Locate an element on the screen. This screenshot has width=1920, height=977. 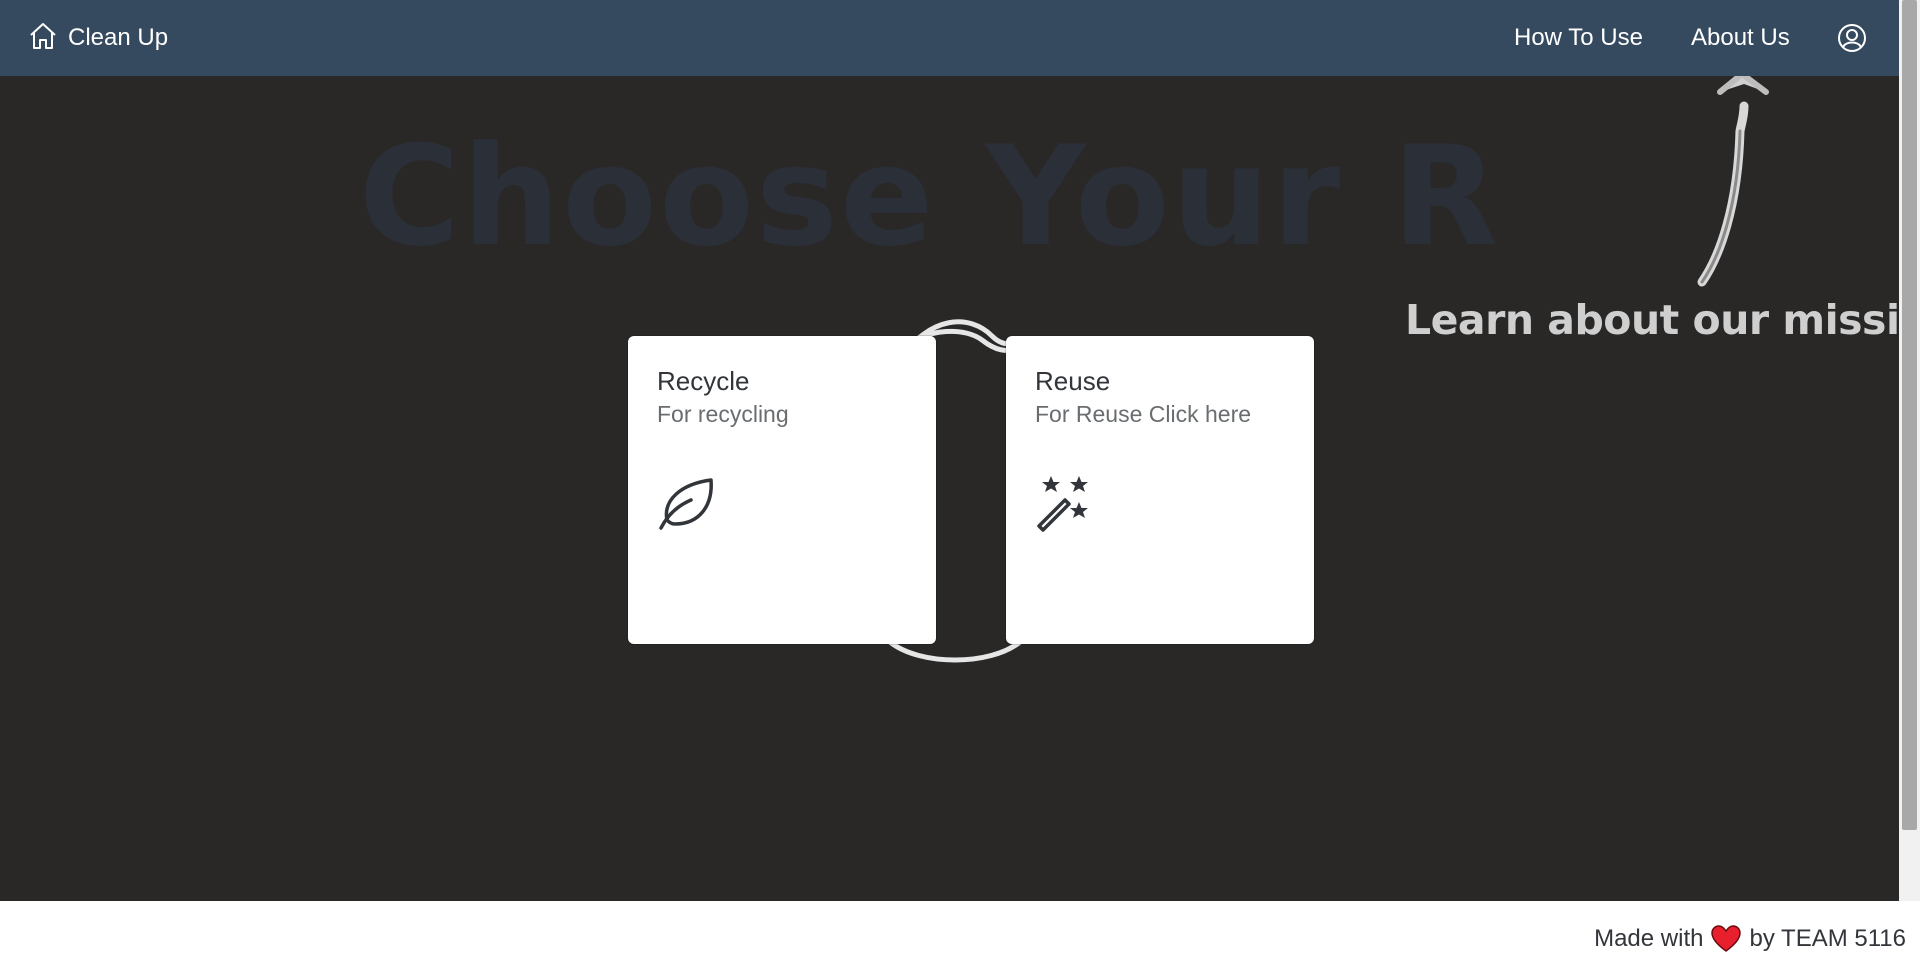
footer-team: by TEAM 5116 is located at coordinates (1827, 938).